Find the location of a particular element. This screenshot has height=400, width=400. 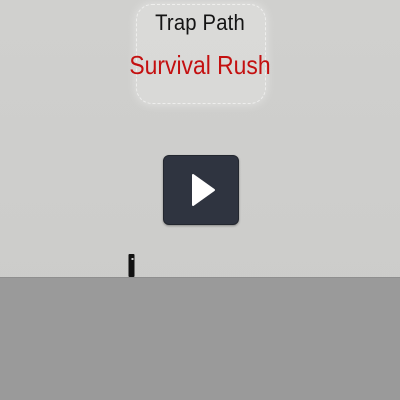

game-subtitle: Survival Rush is located at coordinates (200, 65).